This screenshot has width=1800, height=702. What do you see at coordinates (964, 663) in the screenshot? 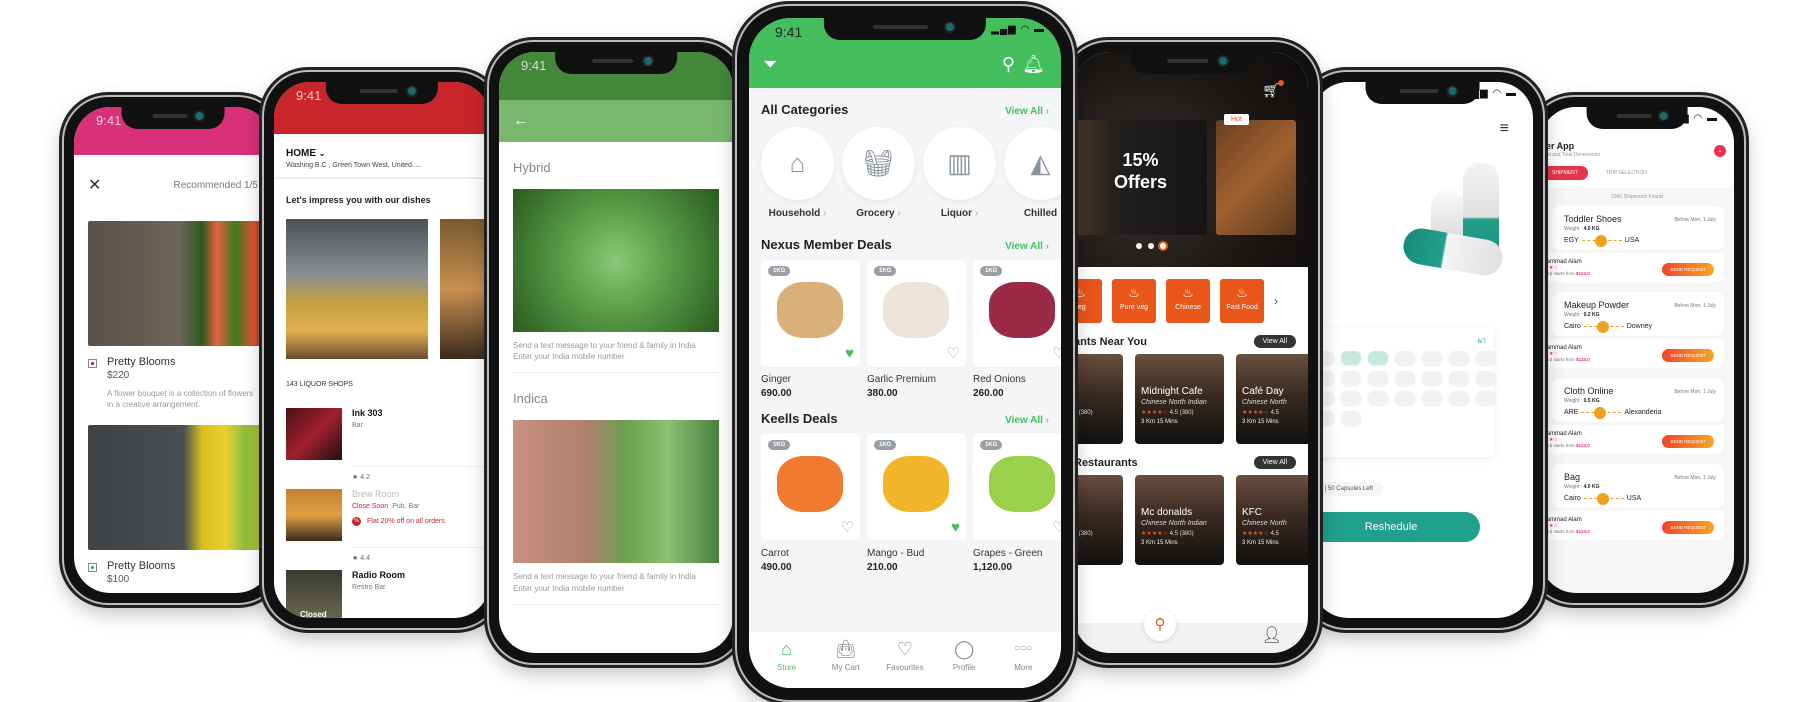
I see `nav-profile: ◯ Profile` at bounding box center [964, 663].